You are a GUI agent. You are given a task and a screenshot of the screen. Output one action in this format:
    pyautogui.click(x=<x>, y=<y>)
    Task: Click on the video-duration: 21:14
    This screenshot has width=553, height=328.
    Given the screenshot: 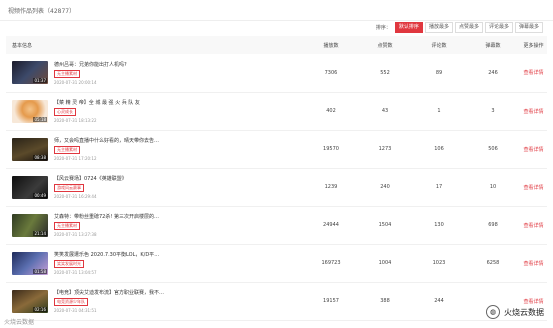 What is the action you would take?
    pyautogui.click(x=40, y=233)
    